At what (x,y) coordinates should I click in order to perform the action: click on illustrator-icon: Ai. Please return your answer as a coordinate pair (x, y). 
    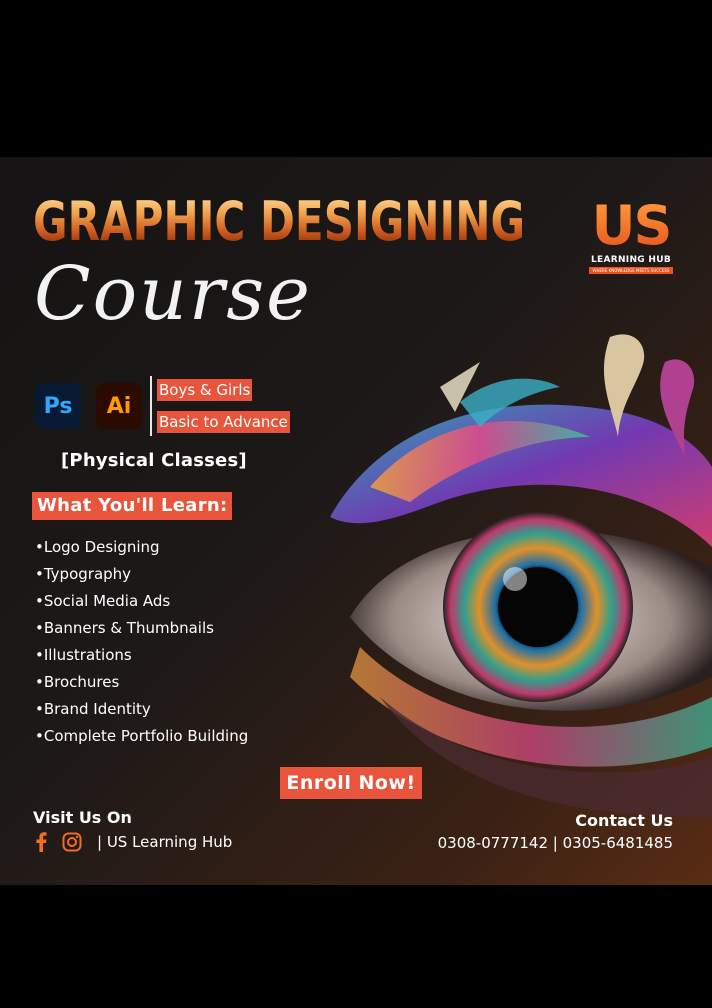
    Looking at the image, I should click on (119, 406).